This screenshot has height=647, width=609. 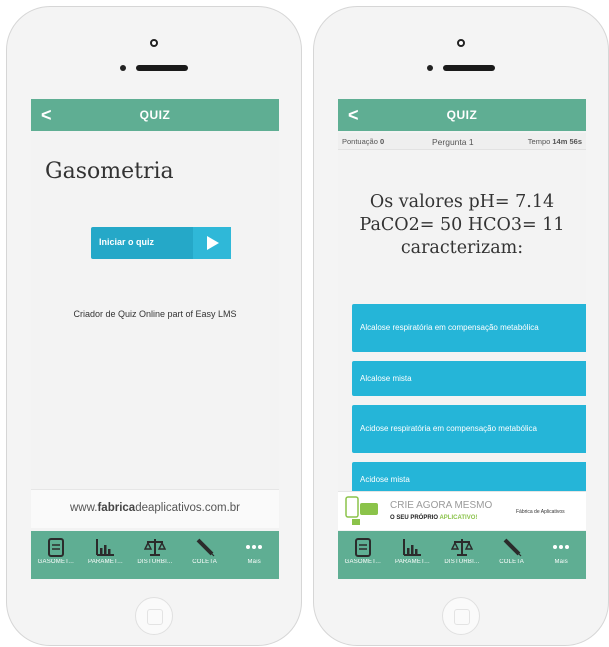 What do you see at coordinates (363, 141) in the screenshot?
I see `score: Pontuação 0` at bounding box center [363, 141].